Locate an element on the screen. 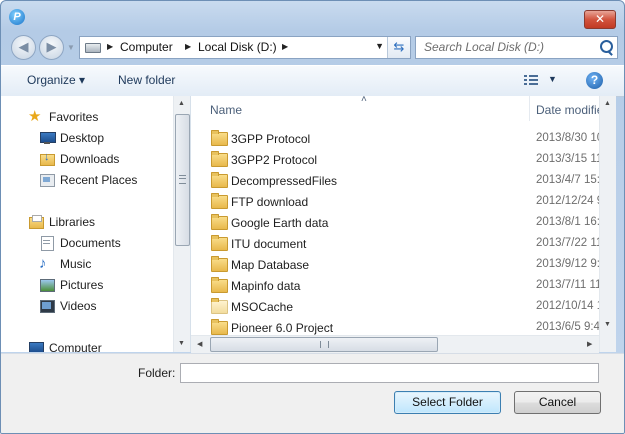 Image resolution: width=625 pixels, height=434 pixels. help-icon: ? is located at coordinates (594, 80).